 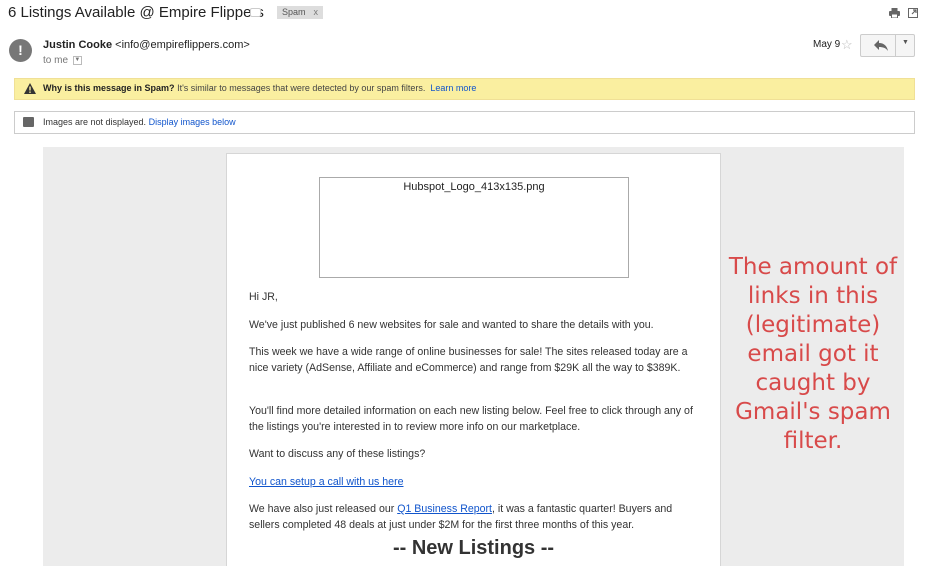 What do you see at coordinates (95, 122) in the screenshot?
I see `images-hidden-text: Images are not displayed.` at bounding box center [95, 122].